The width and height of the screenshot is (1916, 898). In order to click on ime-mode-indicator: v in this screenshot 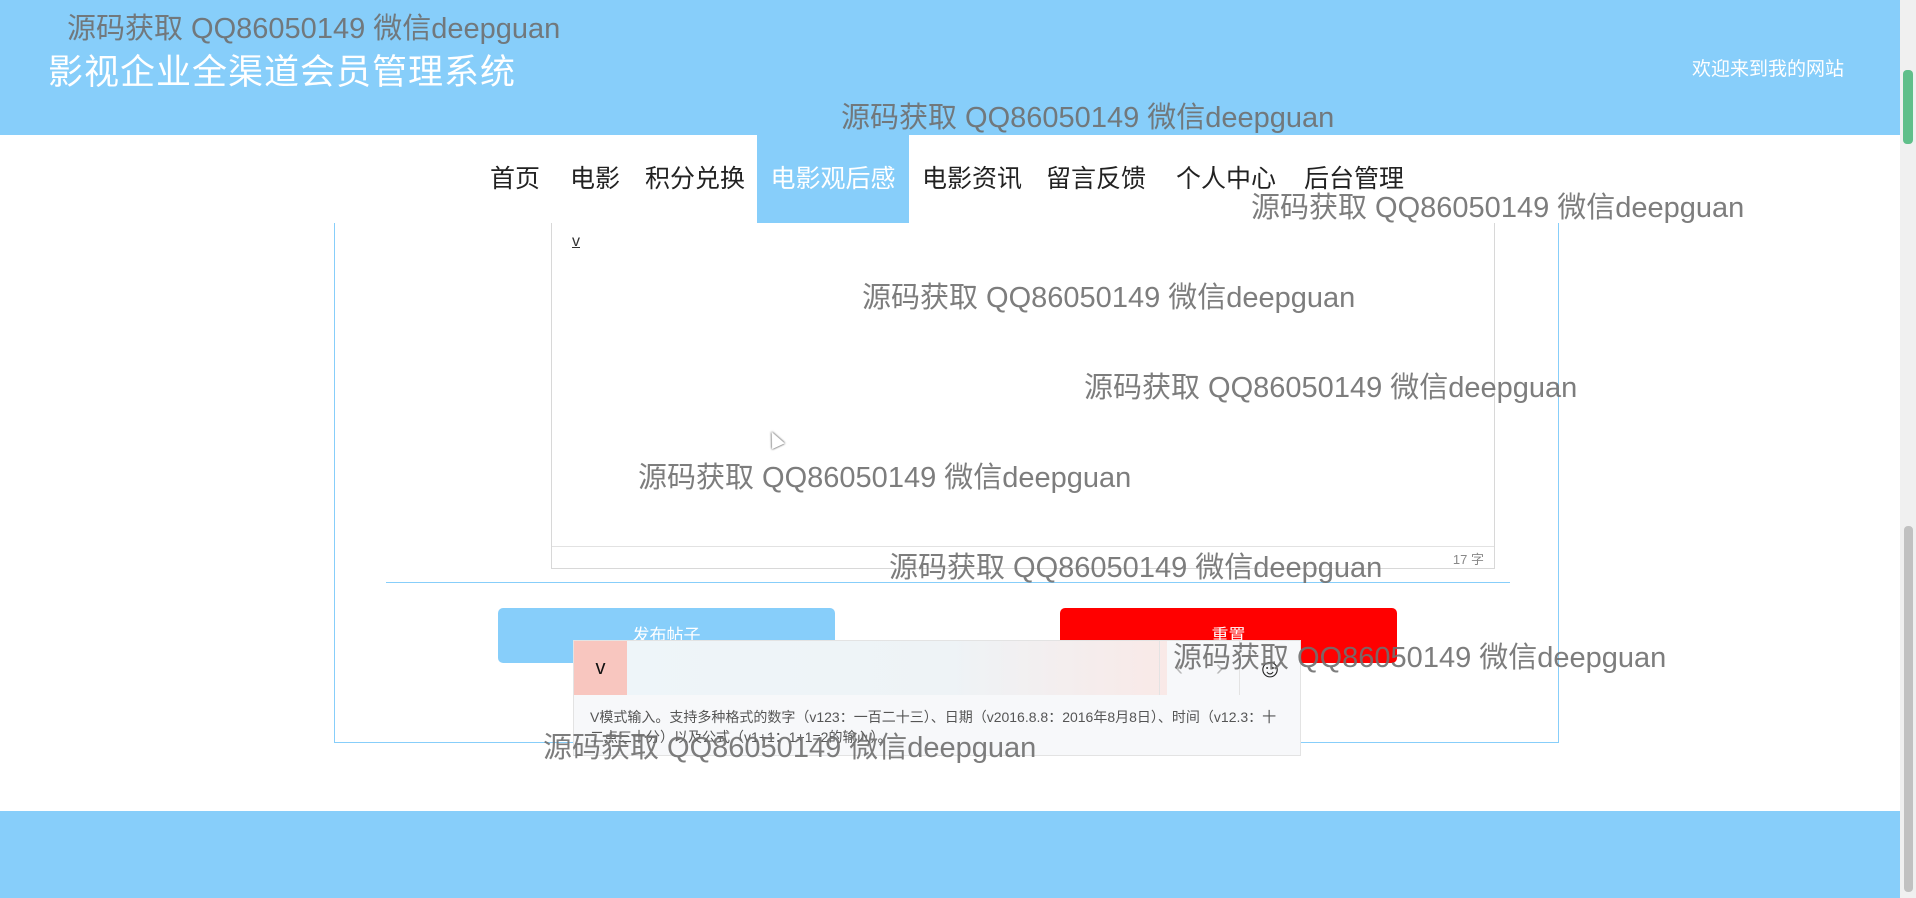, I will do `click(600, 668)`.